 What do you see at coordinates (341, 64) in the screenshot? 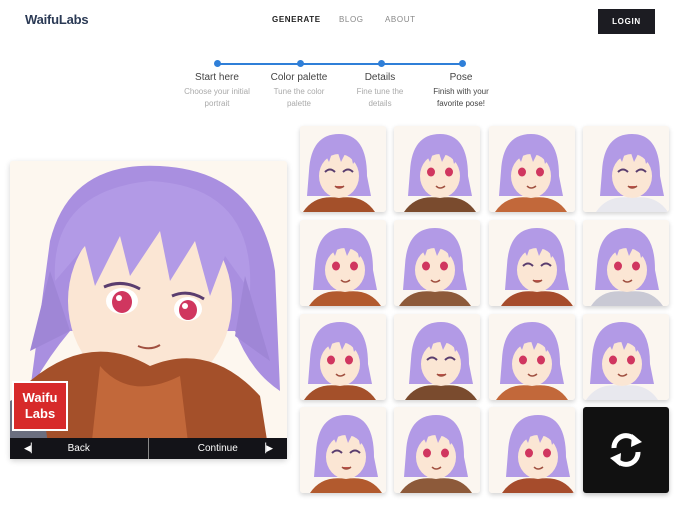
I see `stepper-line` at bounding box center [341, 64].